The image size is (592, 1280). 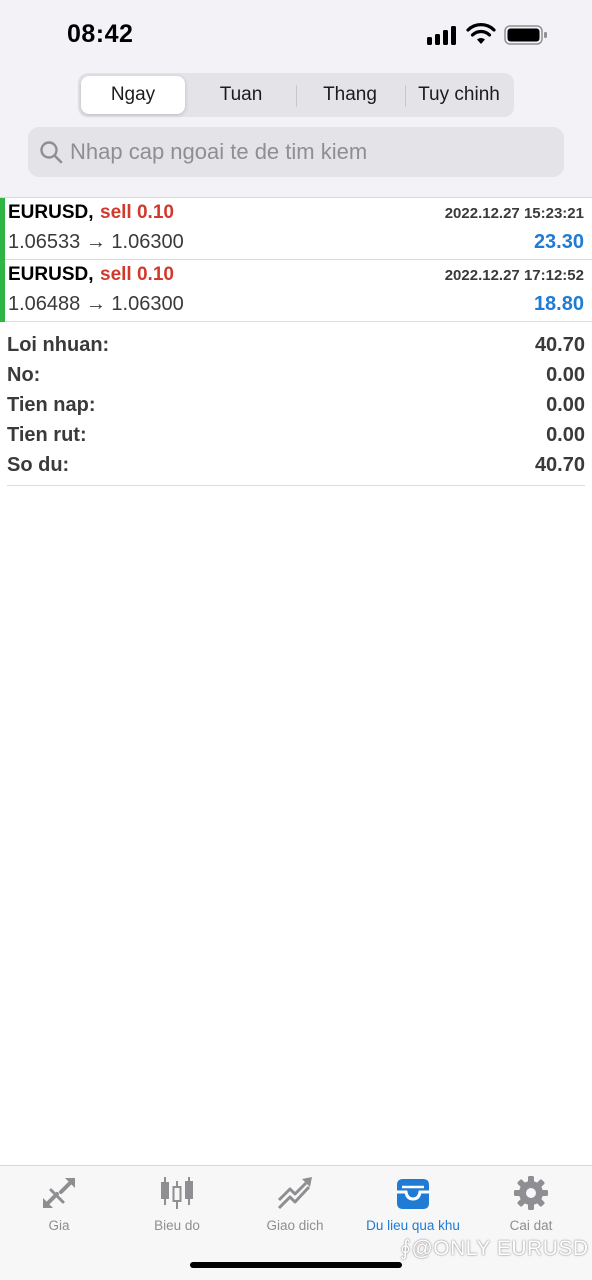 I want to click on search-bar, so click(x=296, y=152).